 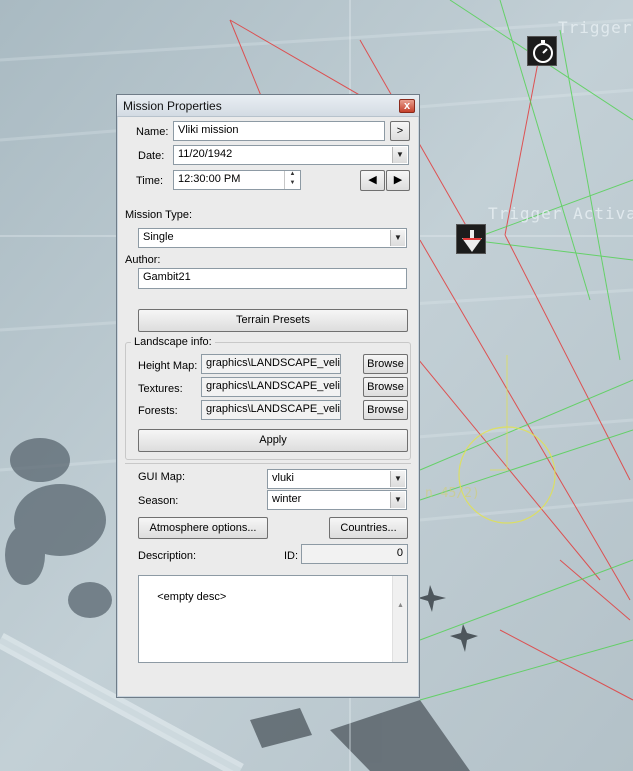 I want to click on close-button: x, so click(x=407, y=106).